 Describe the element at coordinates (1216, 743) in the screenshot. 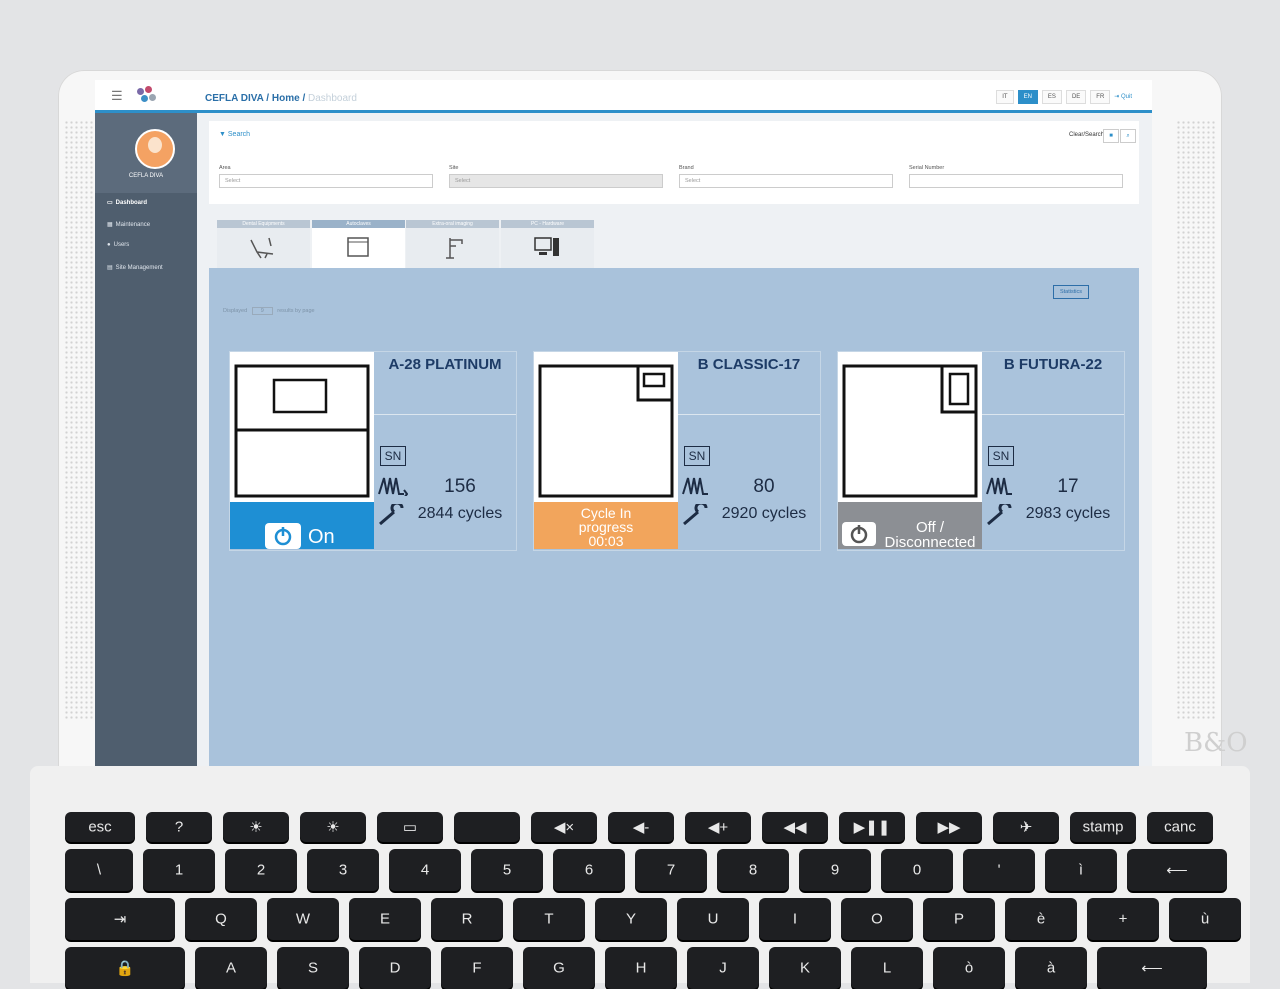

I see `brand-logo: B&O` at that location.